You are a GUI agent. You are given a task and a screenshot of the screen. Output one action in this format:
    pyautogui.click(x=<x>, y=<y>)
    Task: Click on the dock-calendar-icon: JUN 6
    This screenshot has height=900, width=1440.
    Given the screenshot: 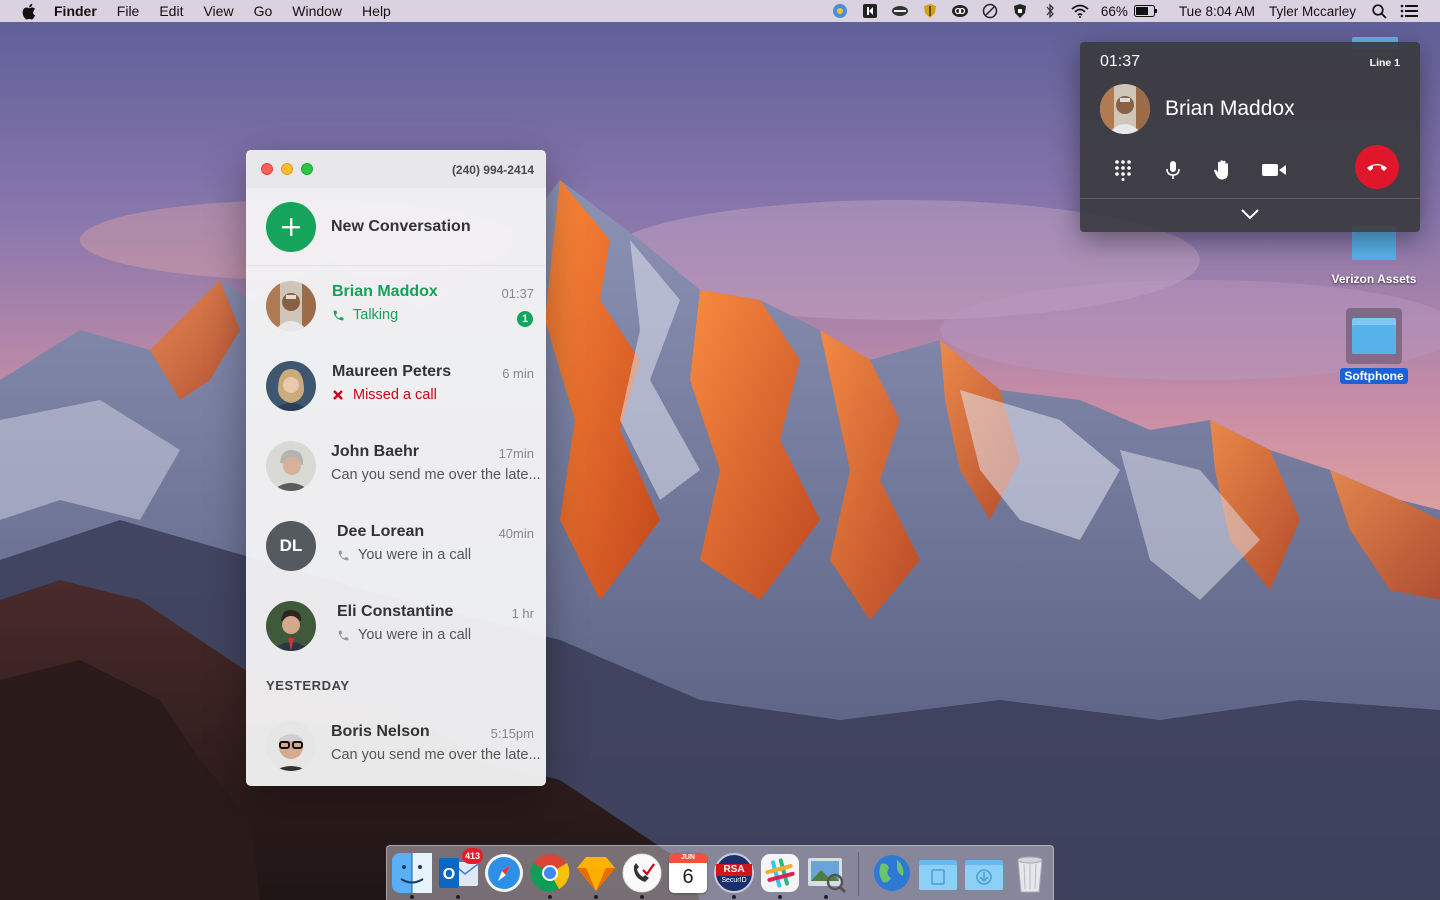 What is the action you would take?
    pyautogui.click(x=688, y=873)
    